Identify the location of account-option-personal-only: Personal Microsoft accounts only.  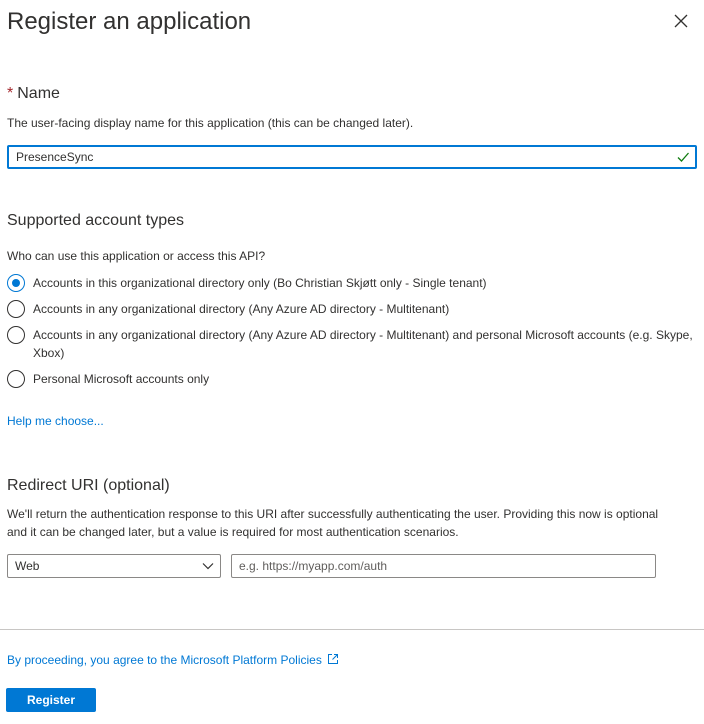
(350, 379).